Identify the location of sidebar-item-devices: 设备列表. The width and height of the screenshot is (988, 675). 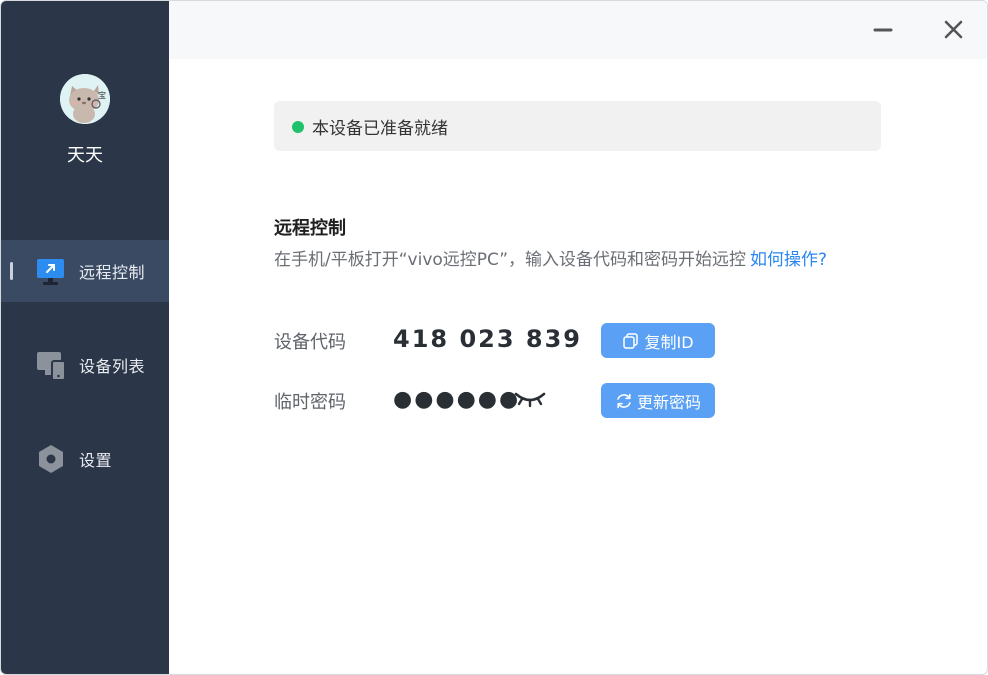
(85, 365).